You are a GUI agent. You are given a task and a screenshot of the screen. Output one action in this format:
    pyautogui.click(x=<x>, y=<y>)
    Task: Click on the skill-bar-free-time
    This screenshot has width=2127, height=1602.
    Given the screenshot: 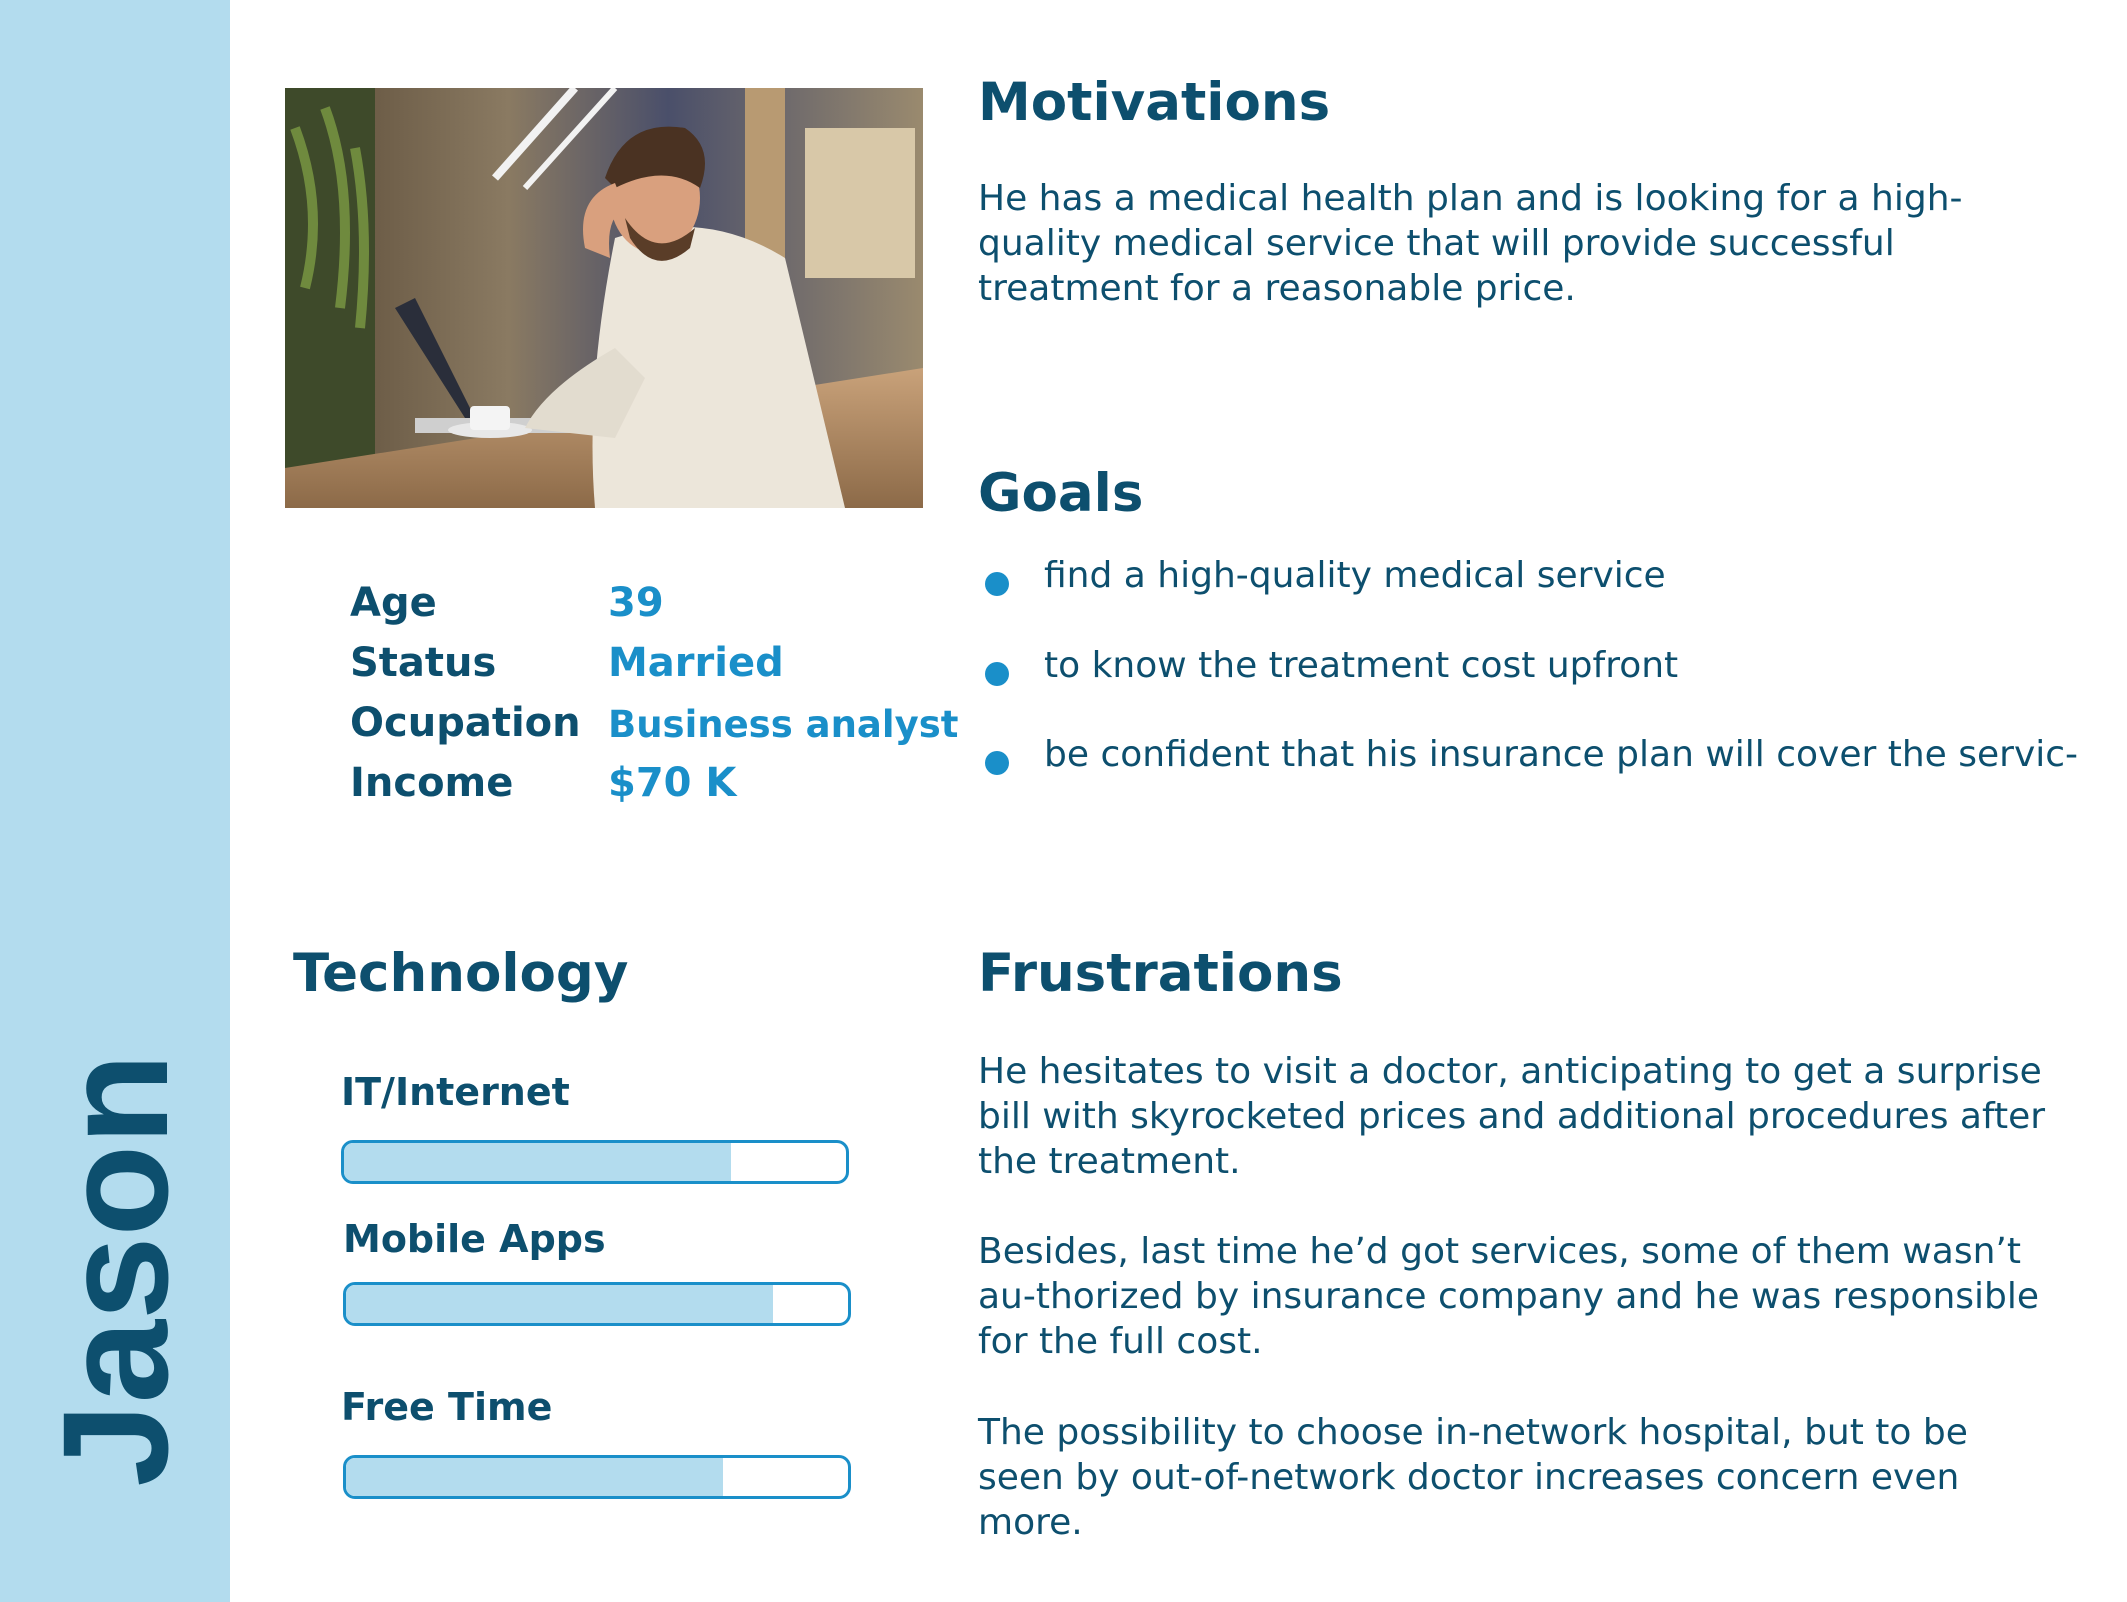 What is the action you would take?
    pyautogui.click(x=597, y=1477)
    